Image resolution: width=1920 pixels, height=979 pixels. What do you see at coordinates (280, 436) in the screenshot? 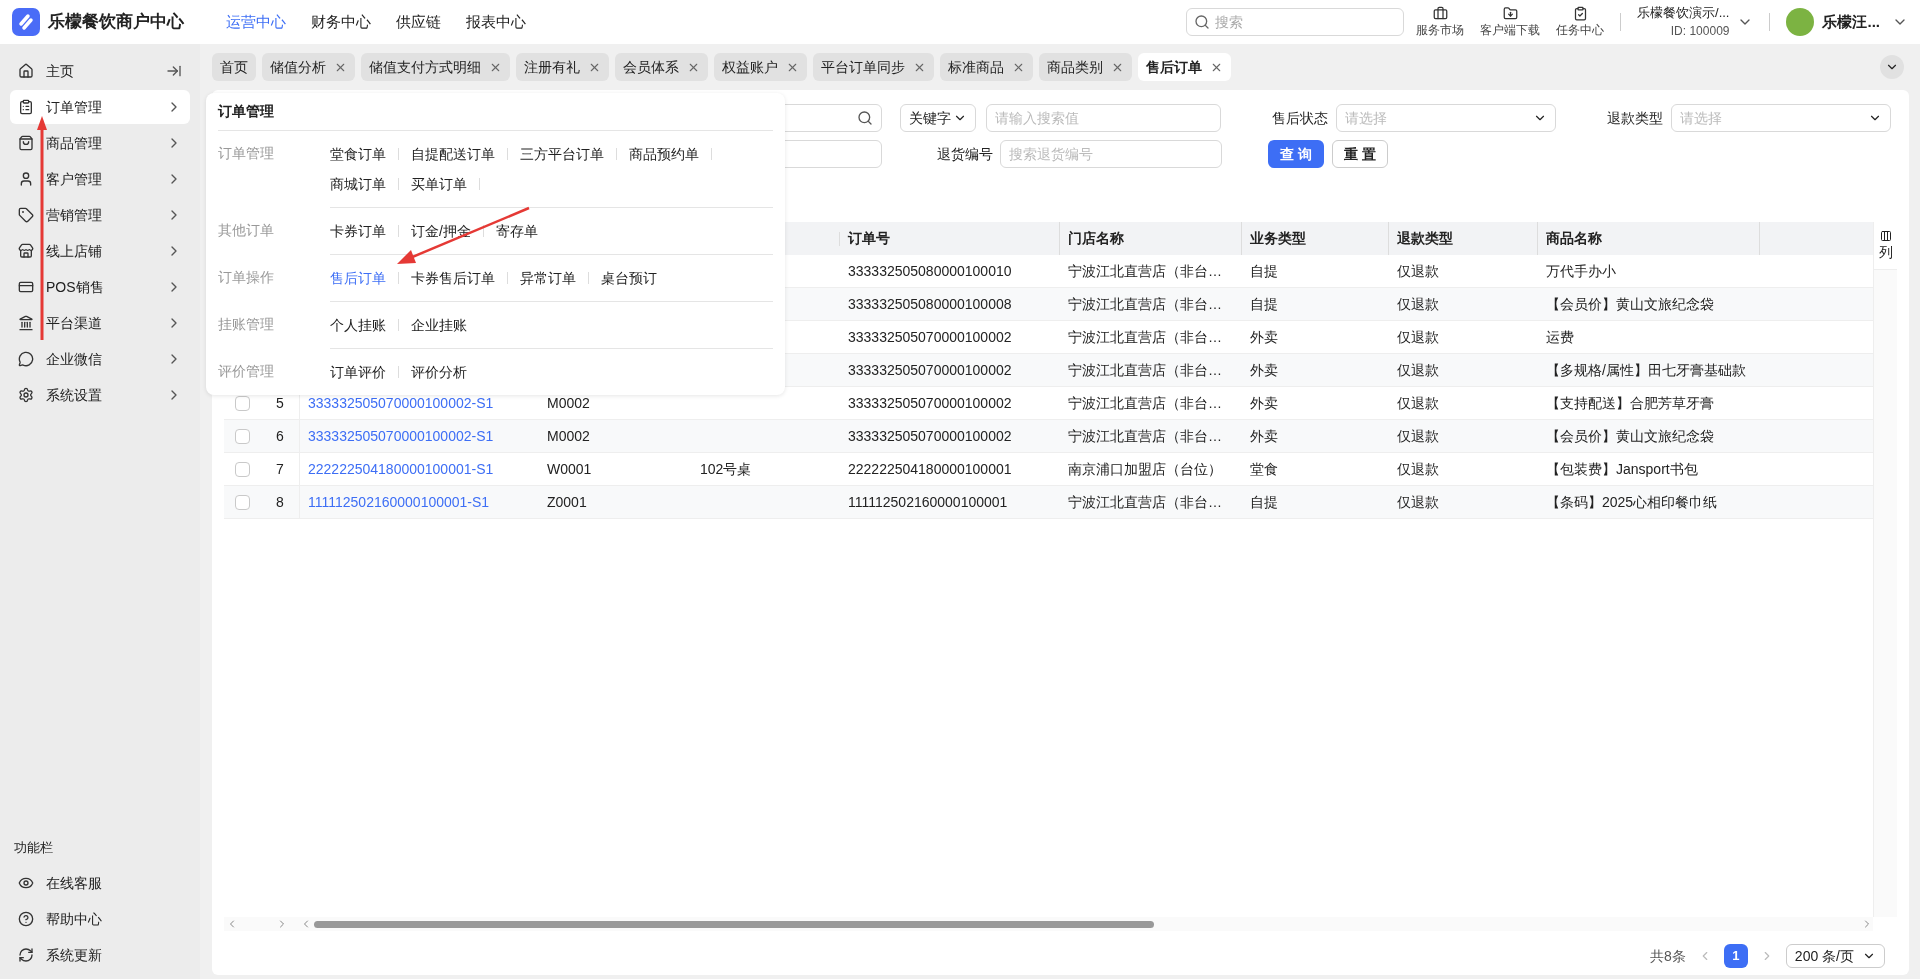
I see `table-cell-text: 6` at bounding box center [280, 436].